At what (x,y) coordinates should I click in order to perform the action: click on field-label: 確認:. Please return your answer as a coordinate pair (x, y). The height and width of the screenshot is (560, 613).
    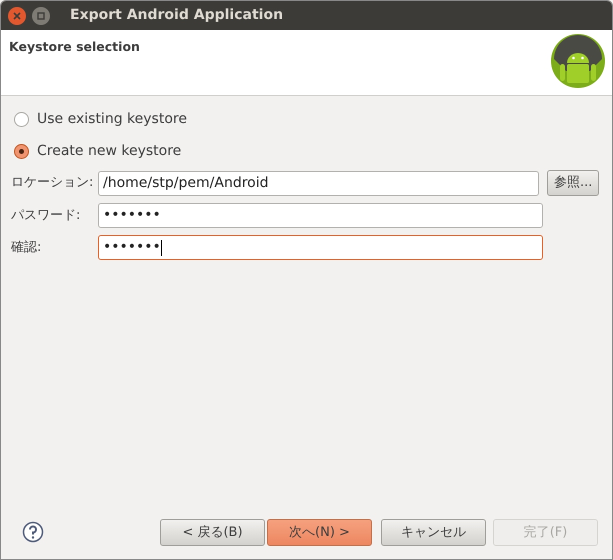
    Looking at the image, I should click on (26, 247).